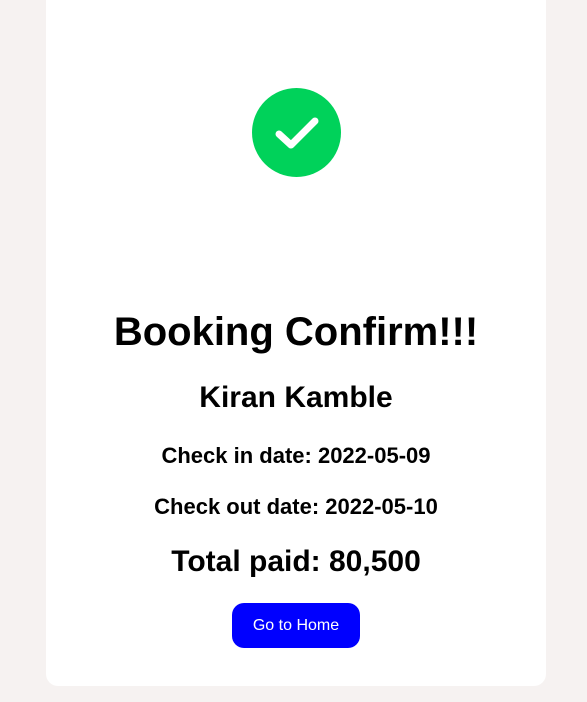 Image resolution: width=587 pixels, height=702 pixels. What do you see at coordinates (296, 332) in the screenshot?
I see `confirmation-title: Booking Confirm!!!` at bounding box center [296, 332].